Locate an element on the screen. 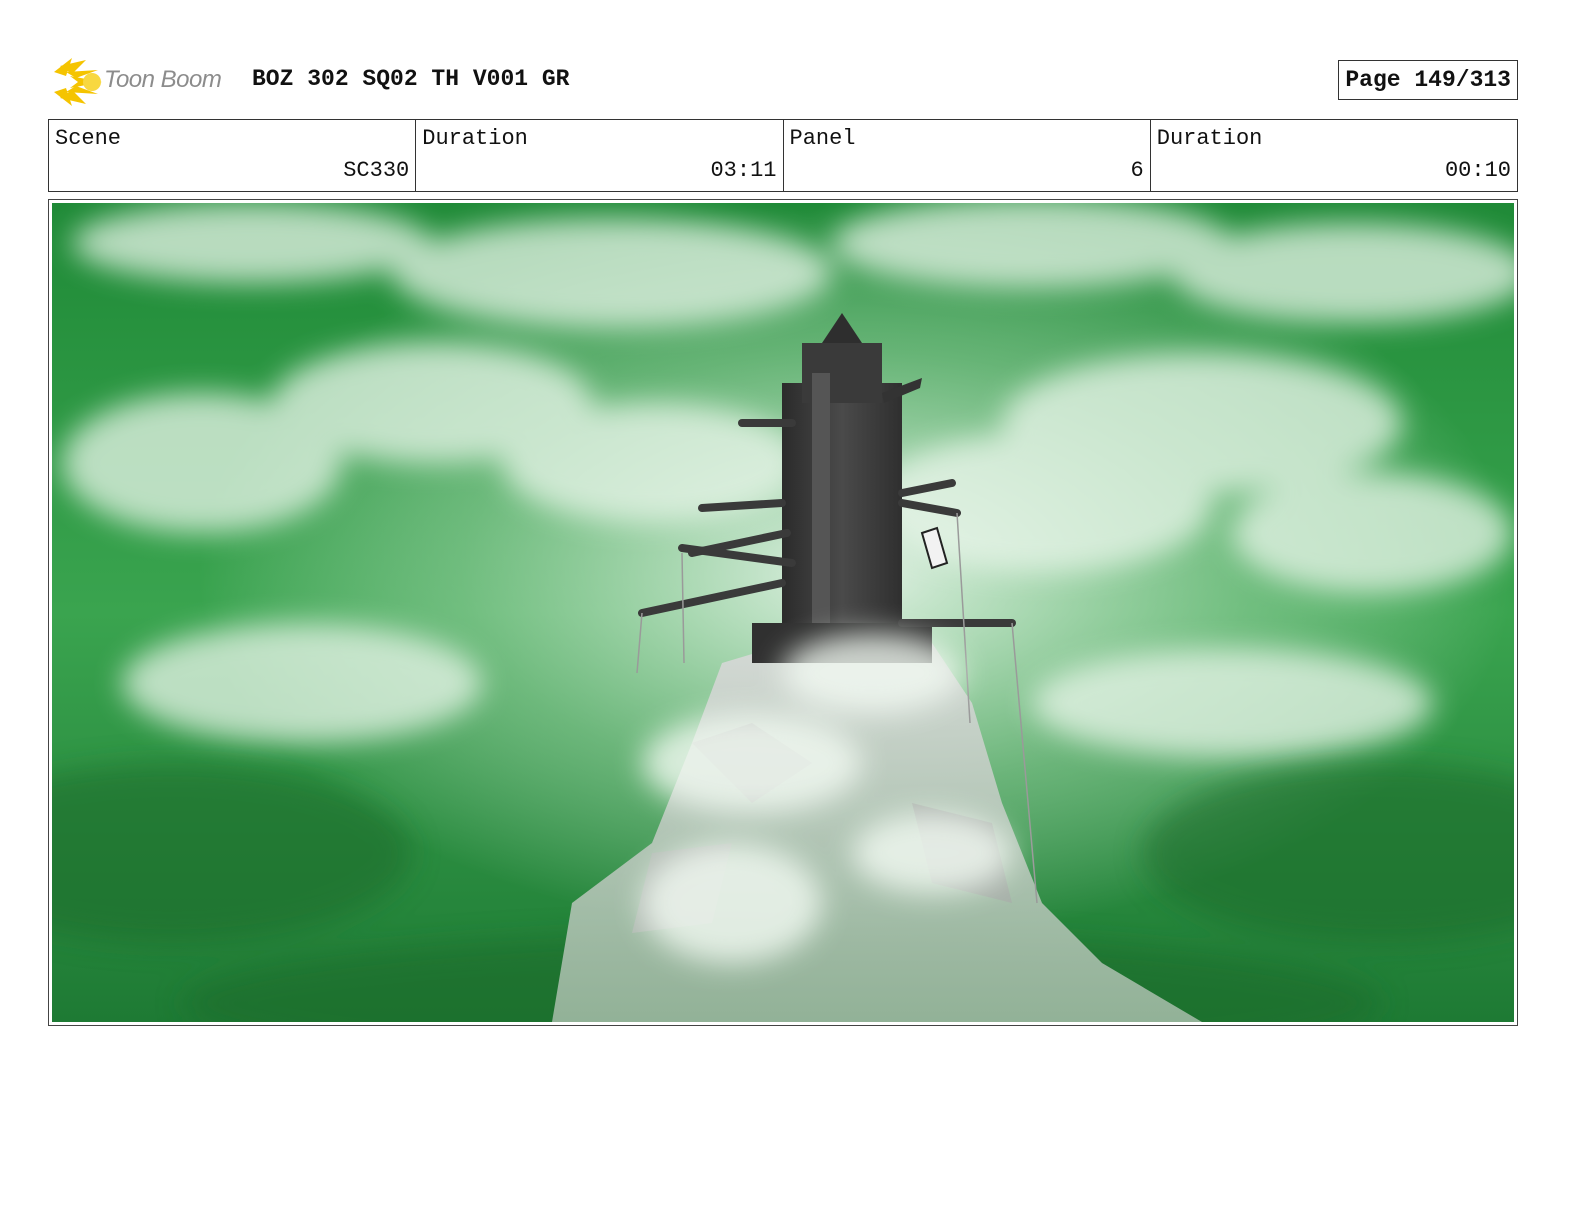 Image resolution: width=1584 pixels, height=1224 pixels. panel-duration-value: 00:10 is located at coordinates (1477, 170).